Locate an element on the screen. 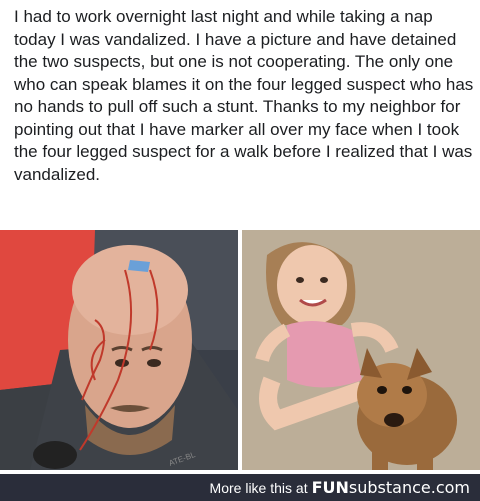 The image size is (480, 501). footer-banner: More like this at FUNsubstance.com is located at coordinates (240, 487).